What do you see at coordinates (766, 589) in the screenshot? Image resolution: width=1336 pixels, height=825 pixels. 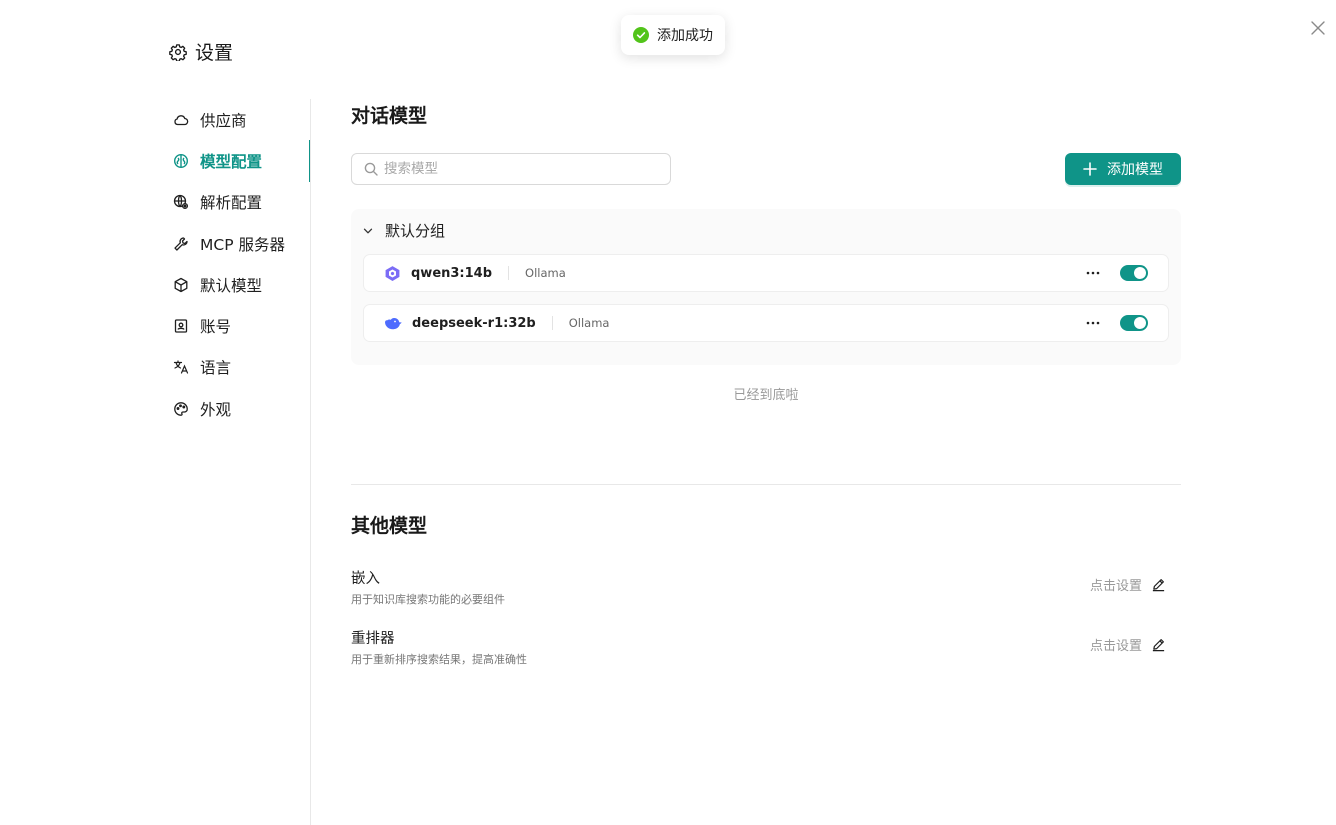 I see `other-model-row-embedding: 嵌入 用于知识库搜索功能的必要组件 点击设置` at bounding box center [766, 589].